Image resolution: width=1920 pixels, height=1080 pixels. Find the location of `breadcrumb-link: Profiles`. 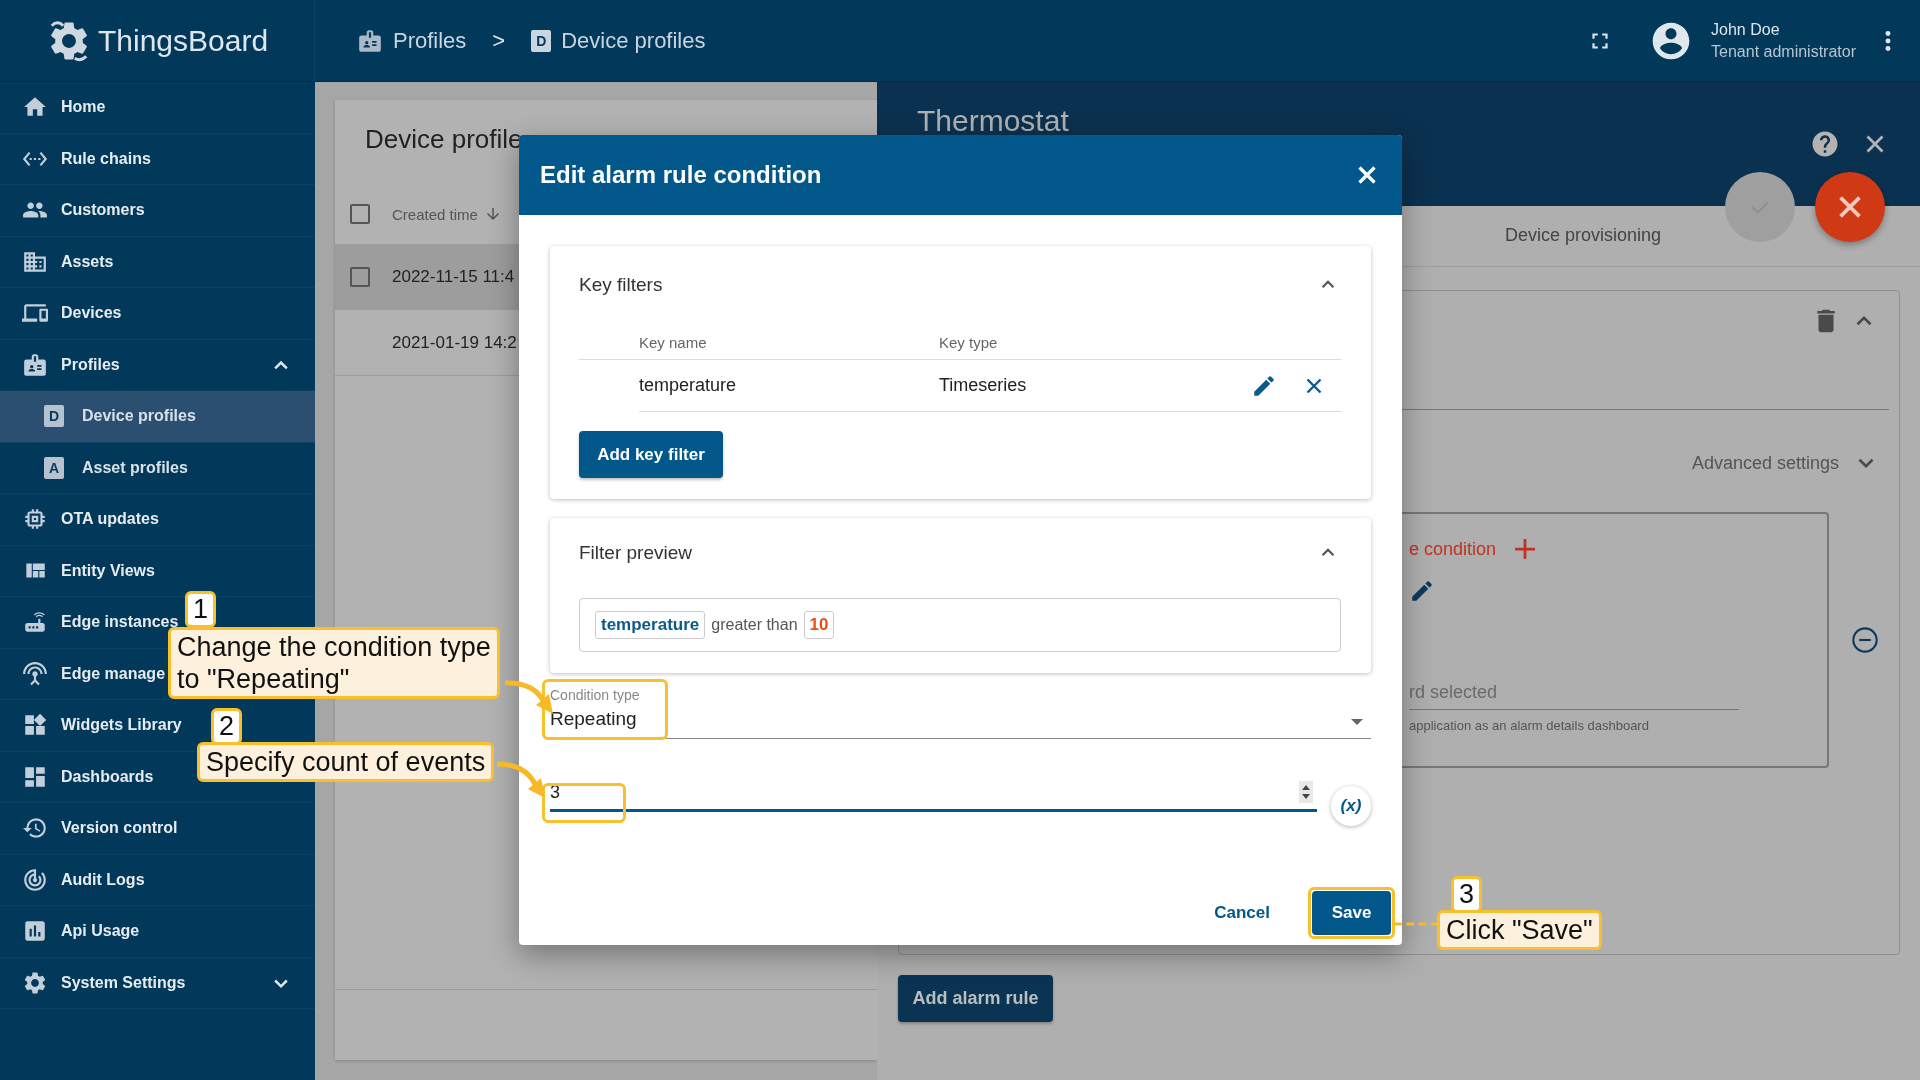

breadcrumb-link: Profiles is located at coordinates (412, 40).